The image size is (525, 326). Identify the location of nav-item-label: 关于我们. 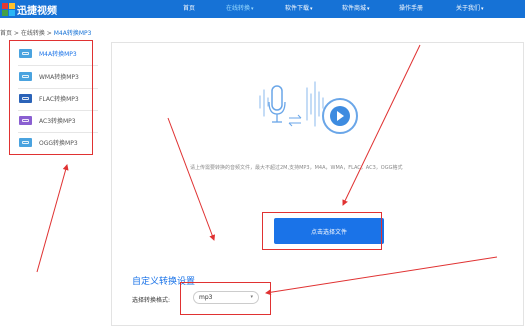
(468, 8).